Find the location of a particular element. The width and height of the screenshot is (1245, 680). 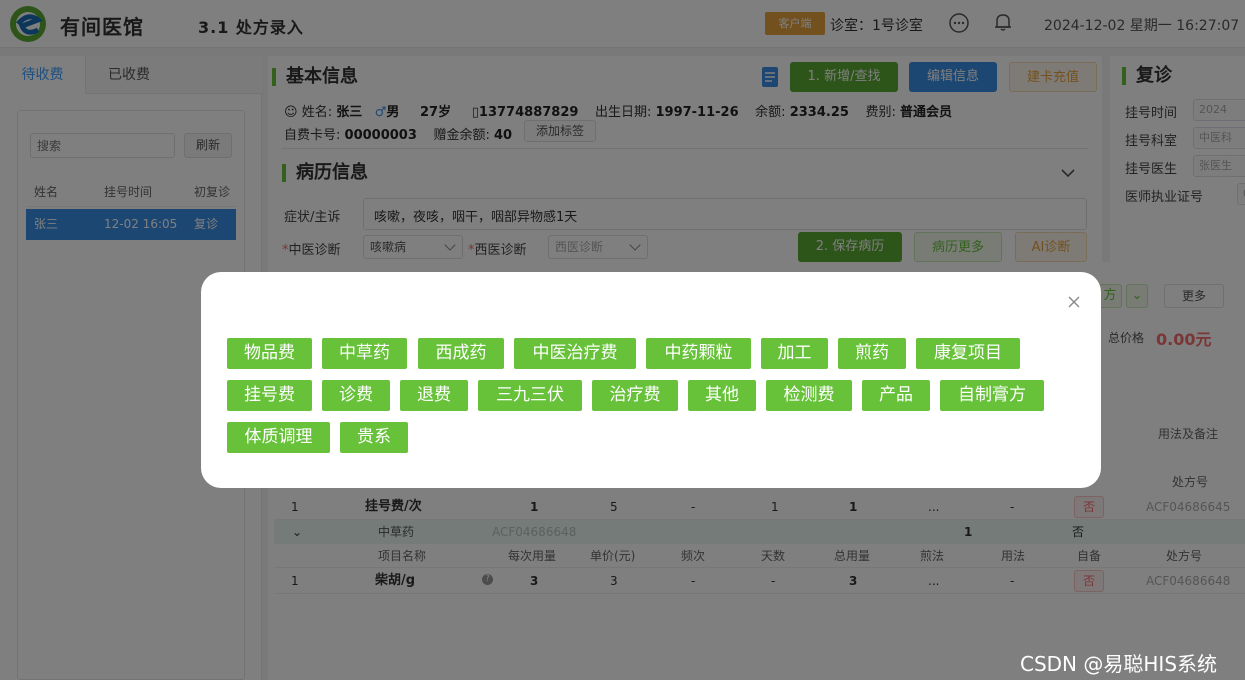

fee-tag: 煎药 is located at coordinates (872, 353).